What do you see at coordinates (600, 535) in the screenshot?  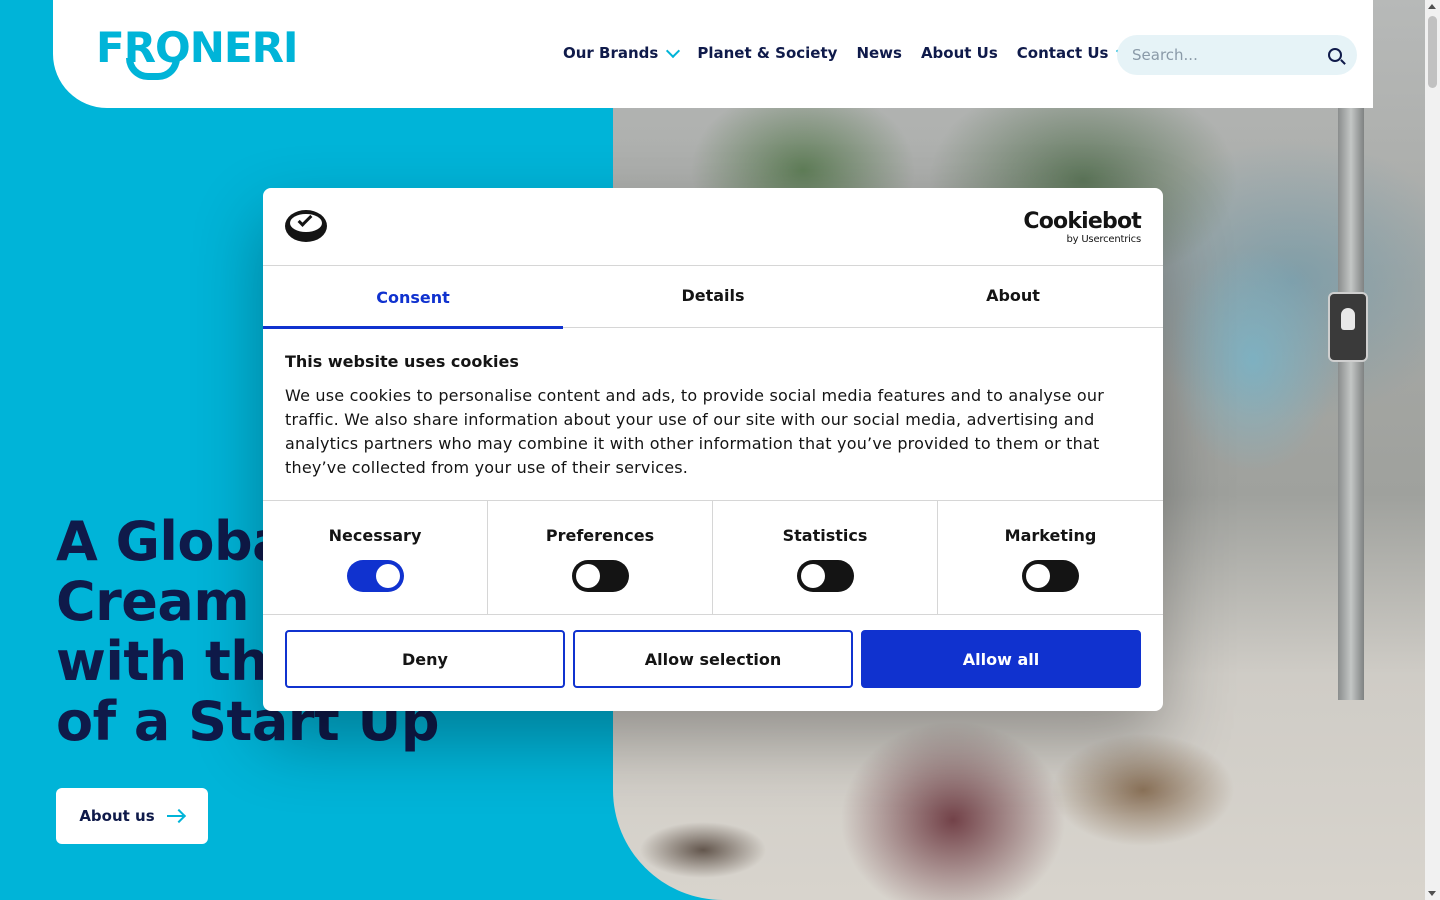 I see `category-label: Preferences` at bounding box center [600, 535].